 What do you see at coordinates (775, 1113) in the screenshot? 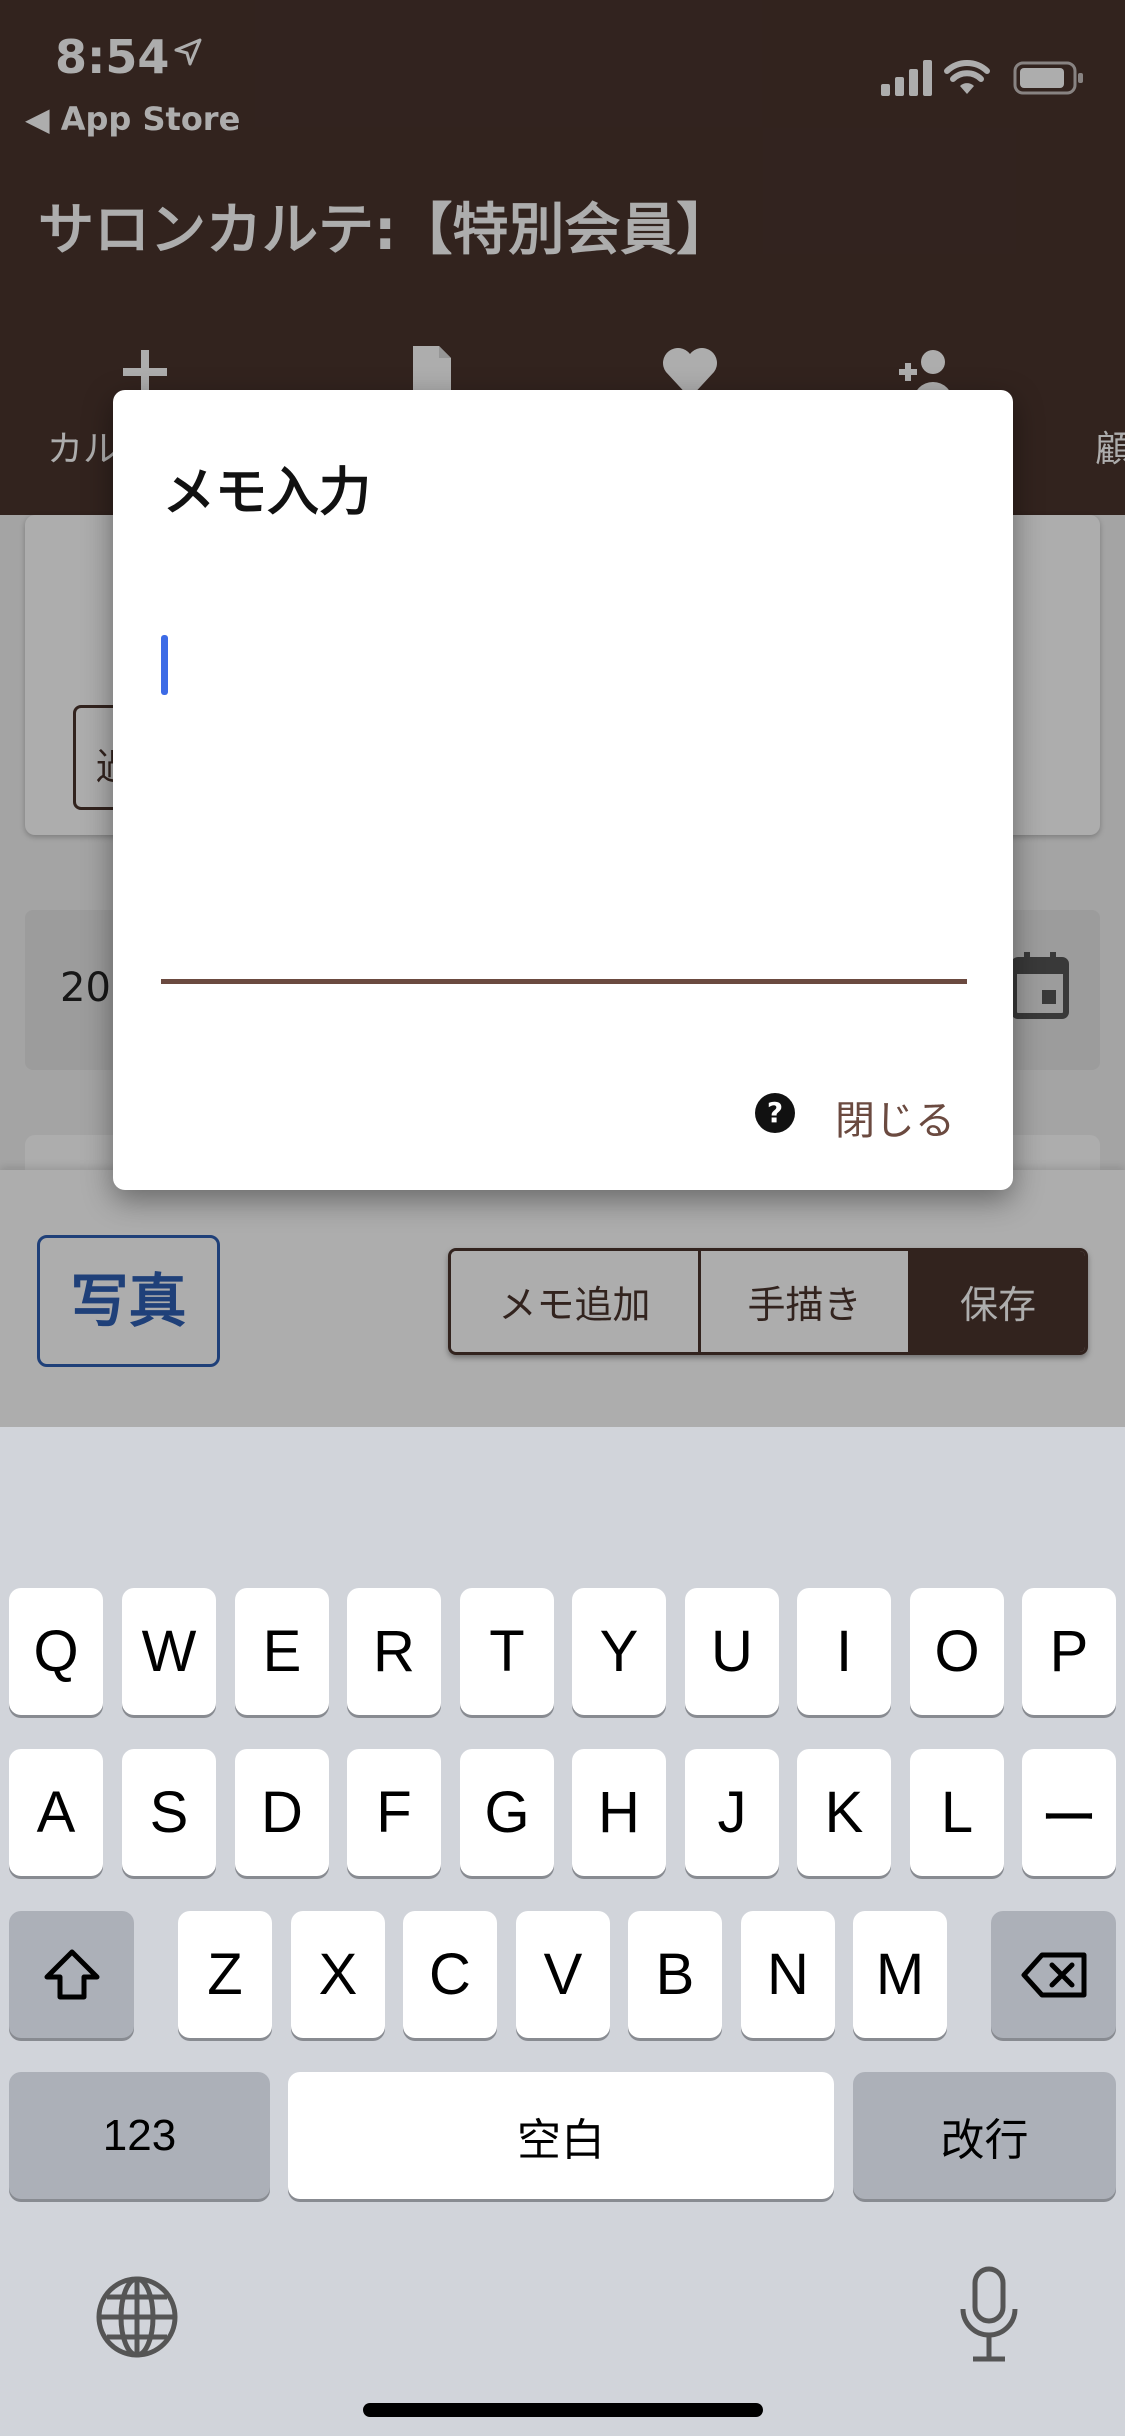
I see `help-icon: ?` at bounding box center [775, 1113].